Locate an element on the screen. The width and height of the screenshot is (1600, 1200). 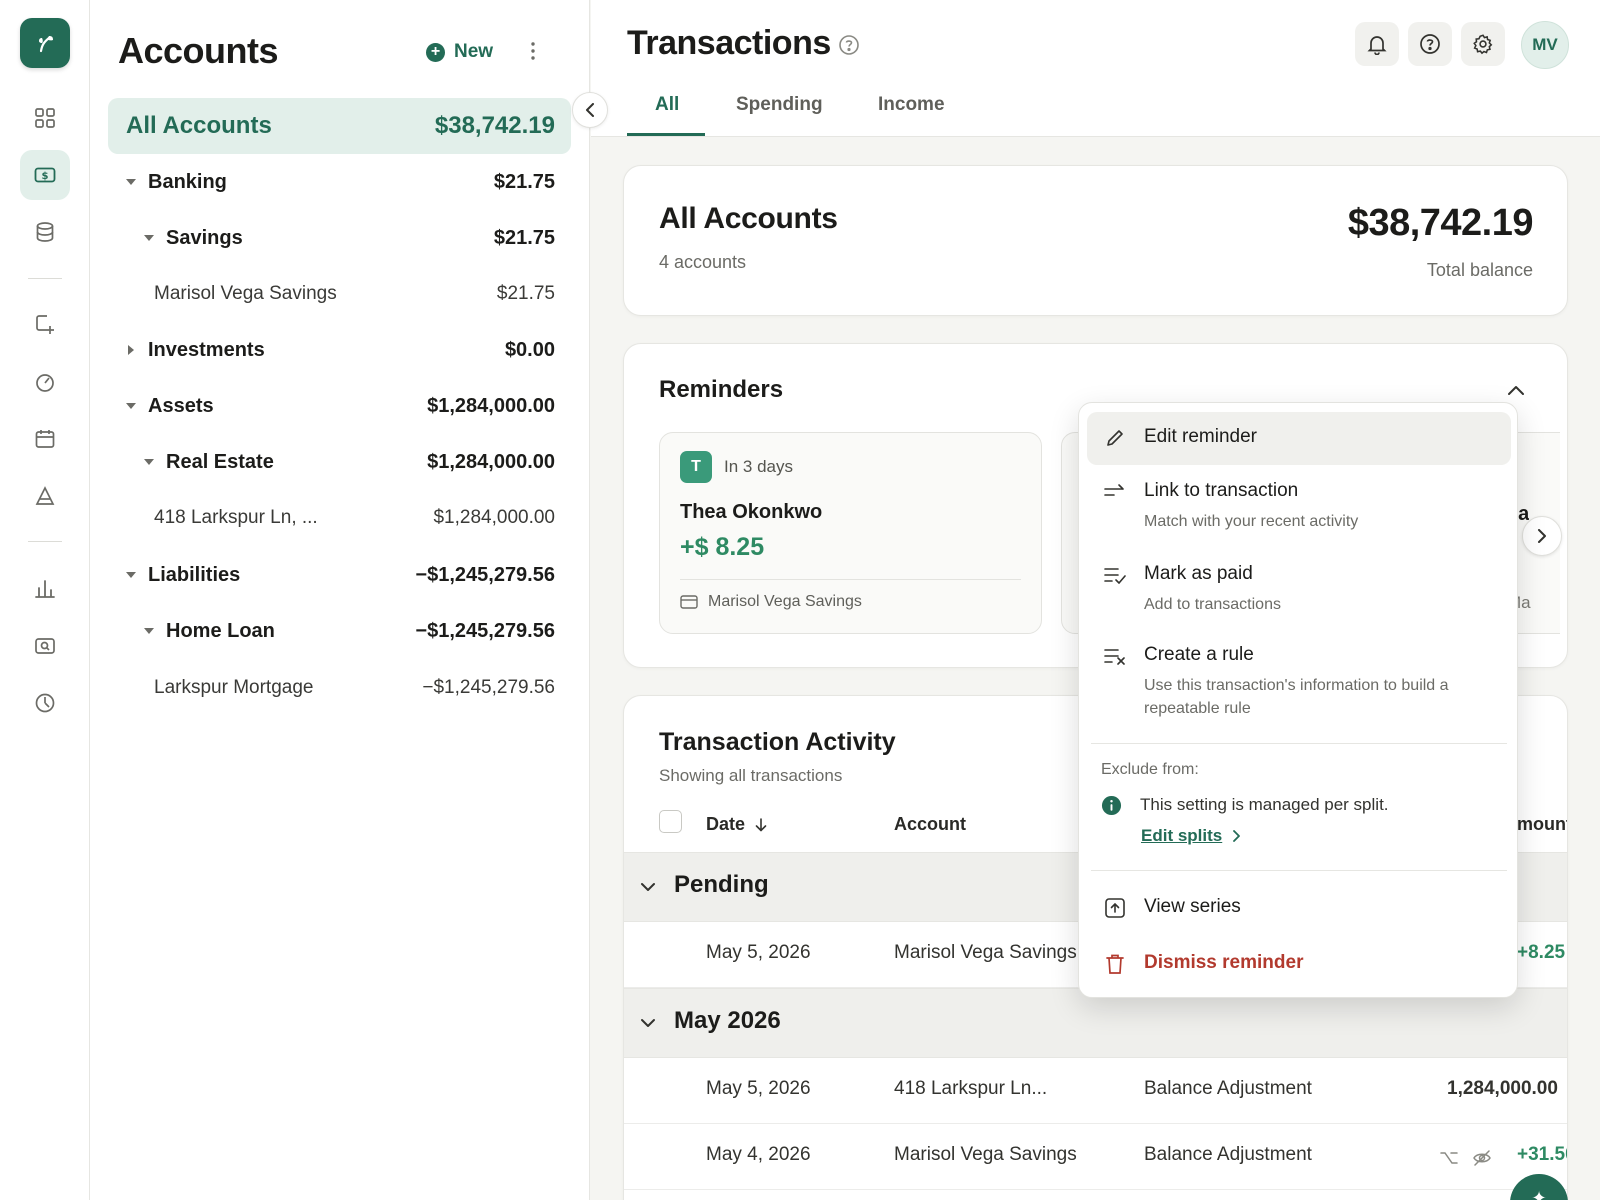
database-icon is located at coordinates (45, 232).